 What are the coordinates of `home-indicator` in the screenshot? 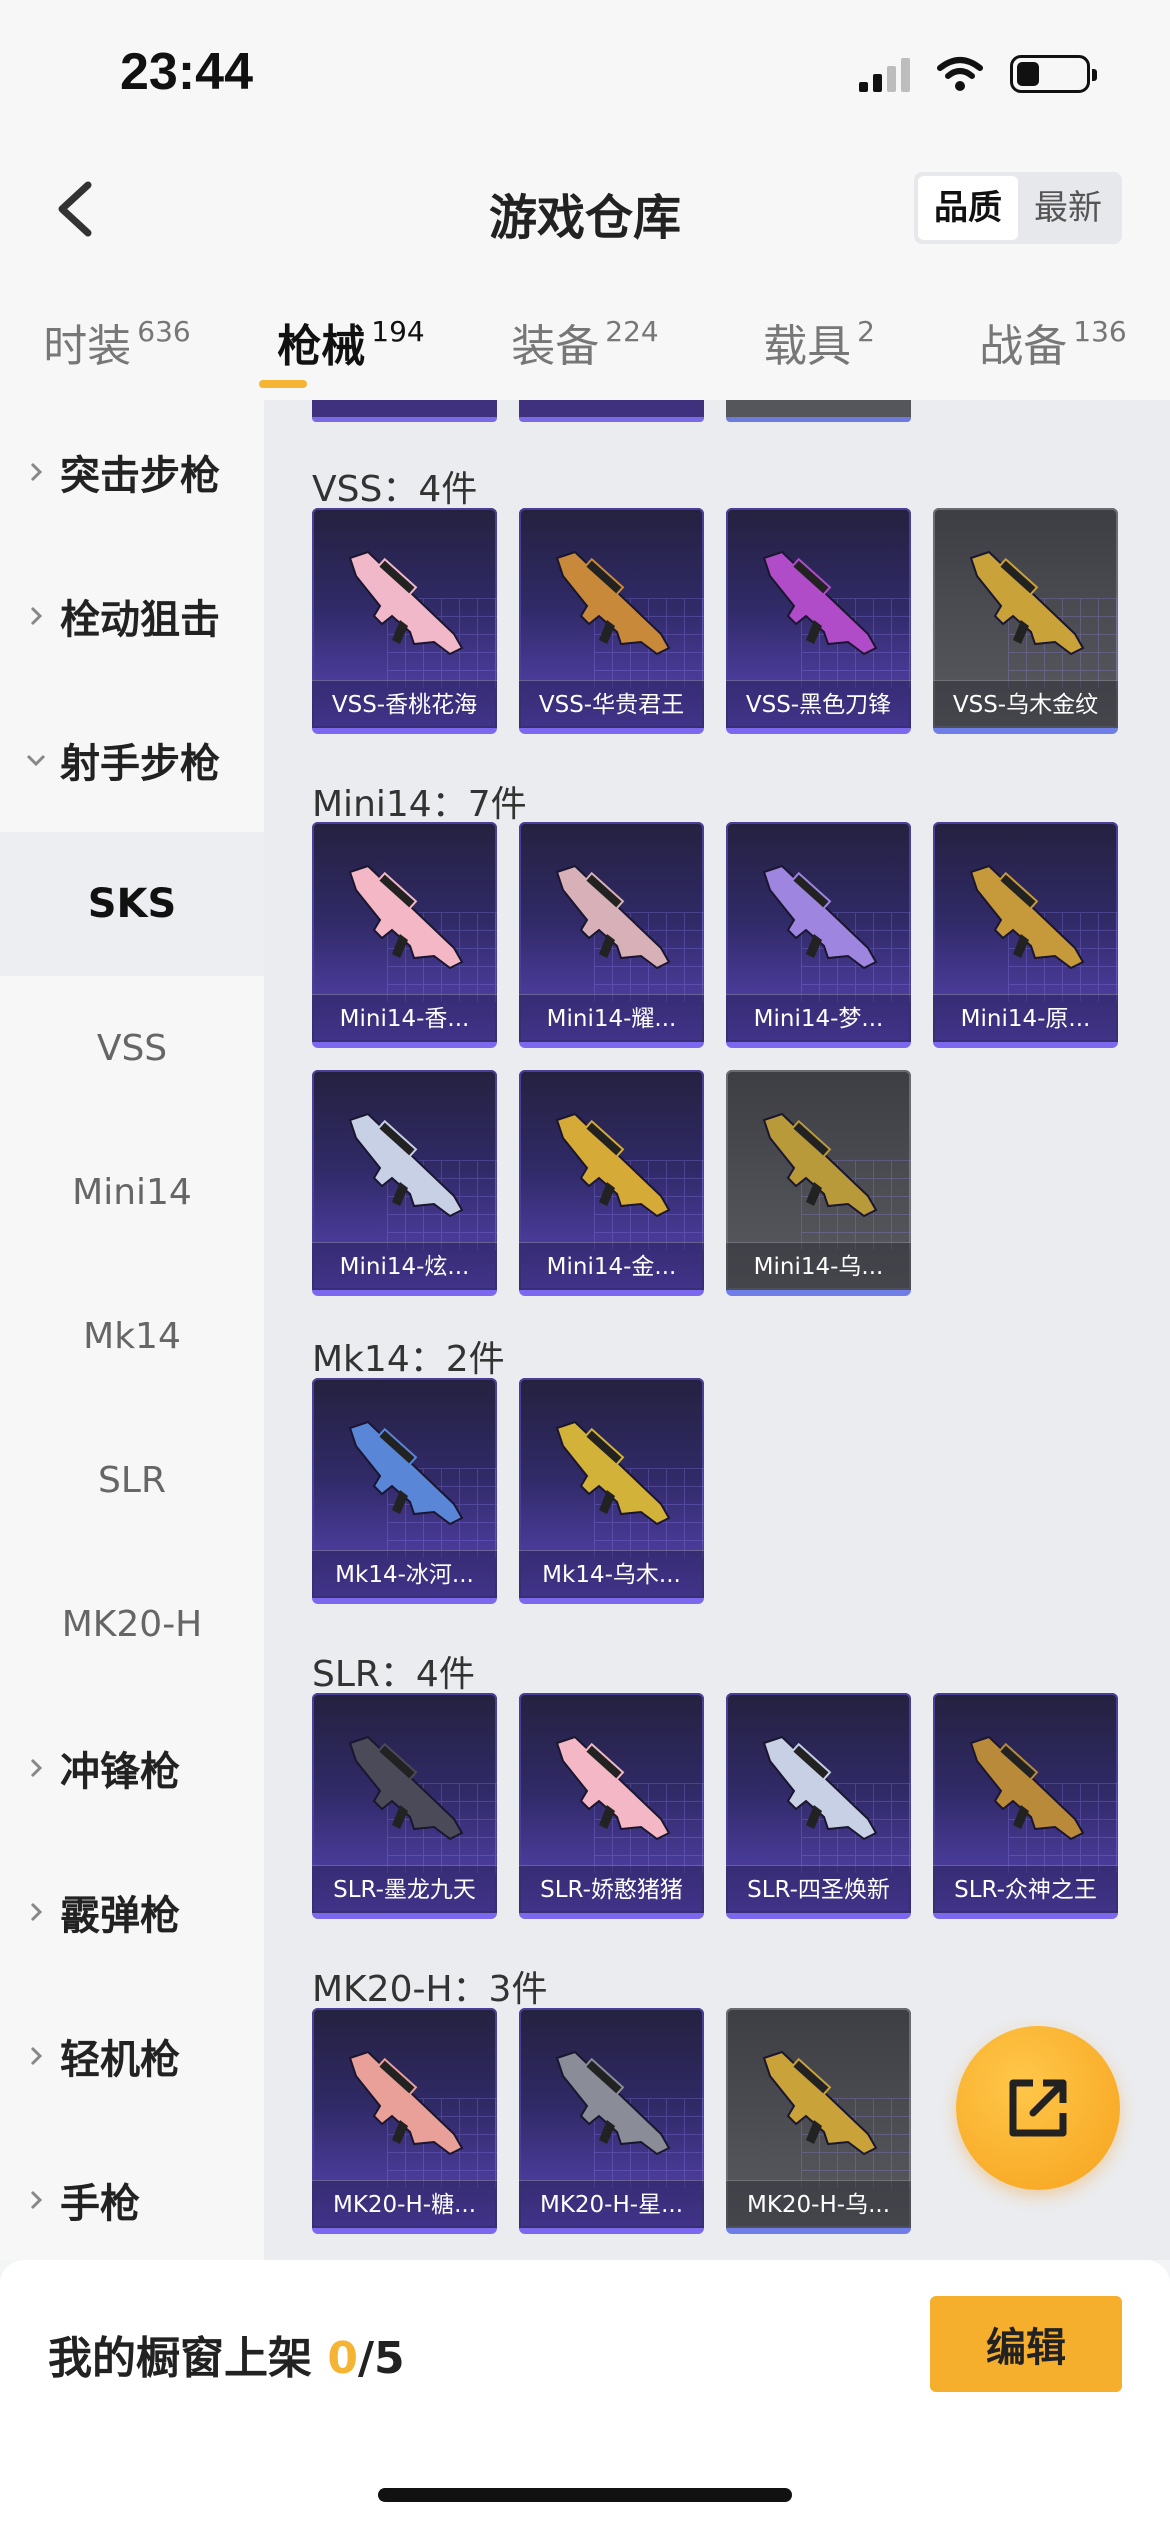 It's located at (585, 2495).